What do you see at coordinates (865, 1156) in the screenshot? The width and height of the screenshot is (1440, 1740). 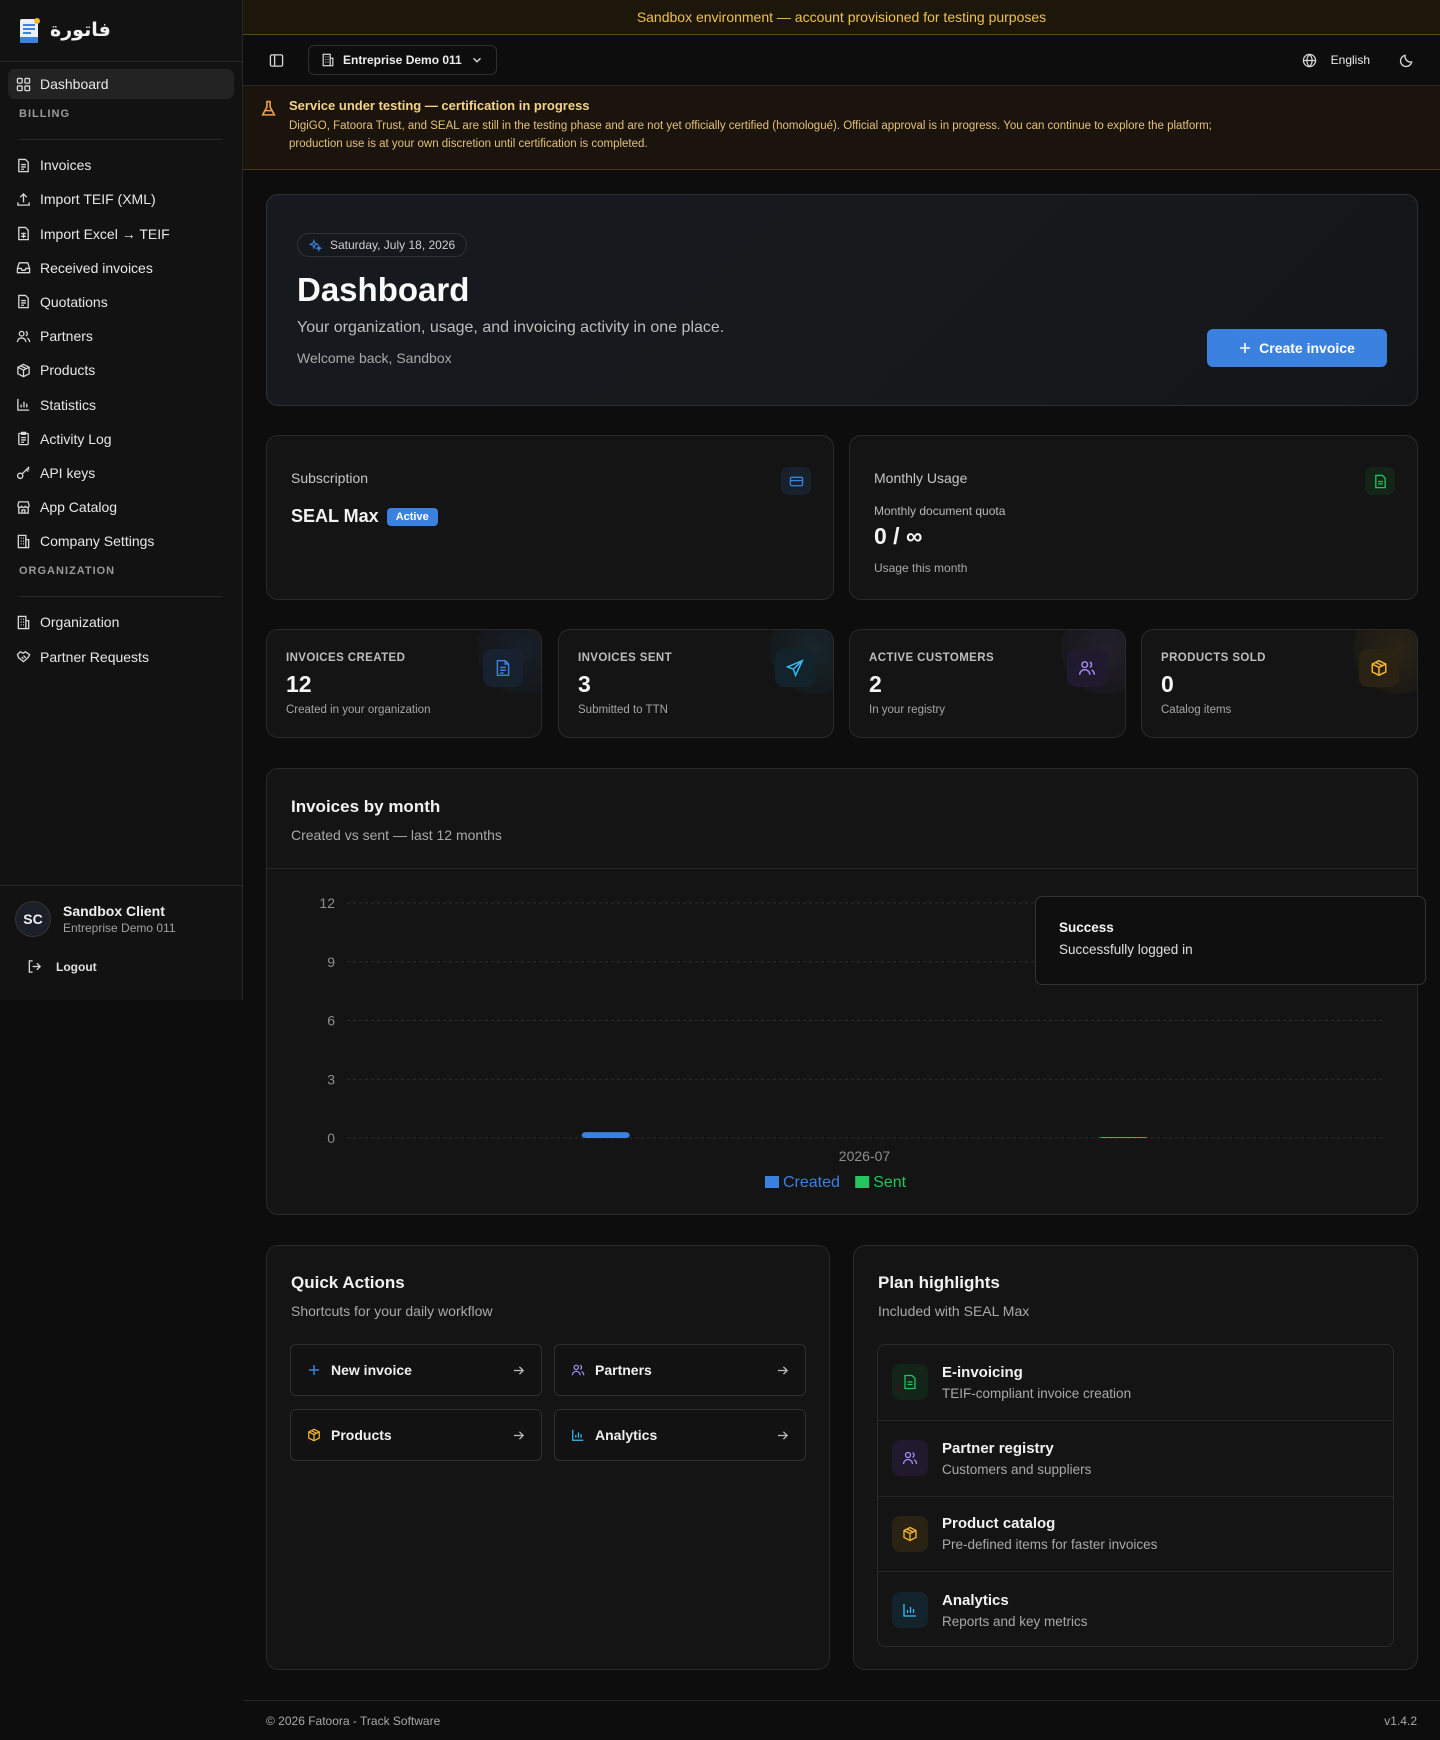 I see `x-tick-label: 2026-07` at bounding box center [865, 1156].